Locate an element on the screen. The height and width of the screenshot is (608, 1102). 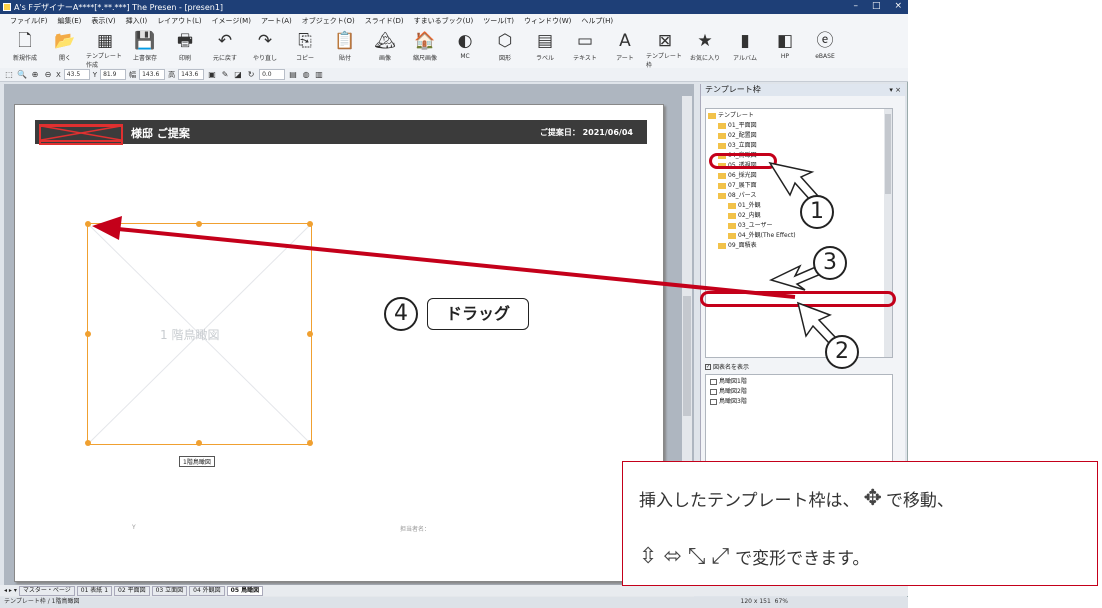
mc-button: ◐ MC is located at coordinates (465, 48).